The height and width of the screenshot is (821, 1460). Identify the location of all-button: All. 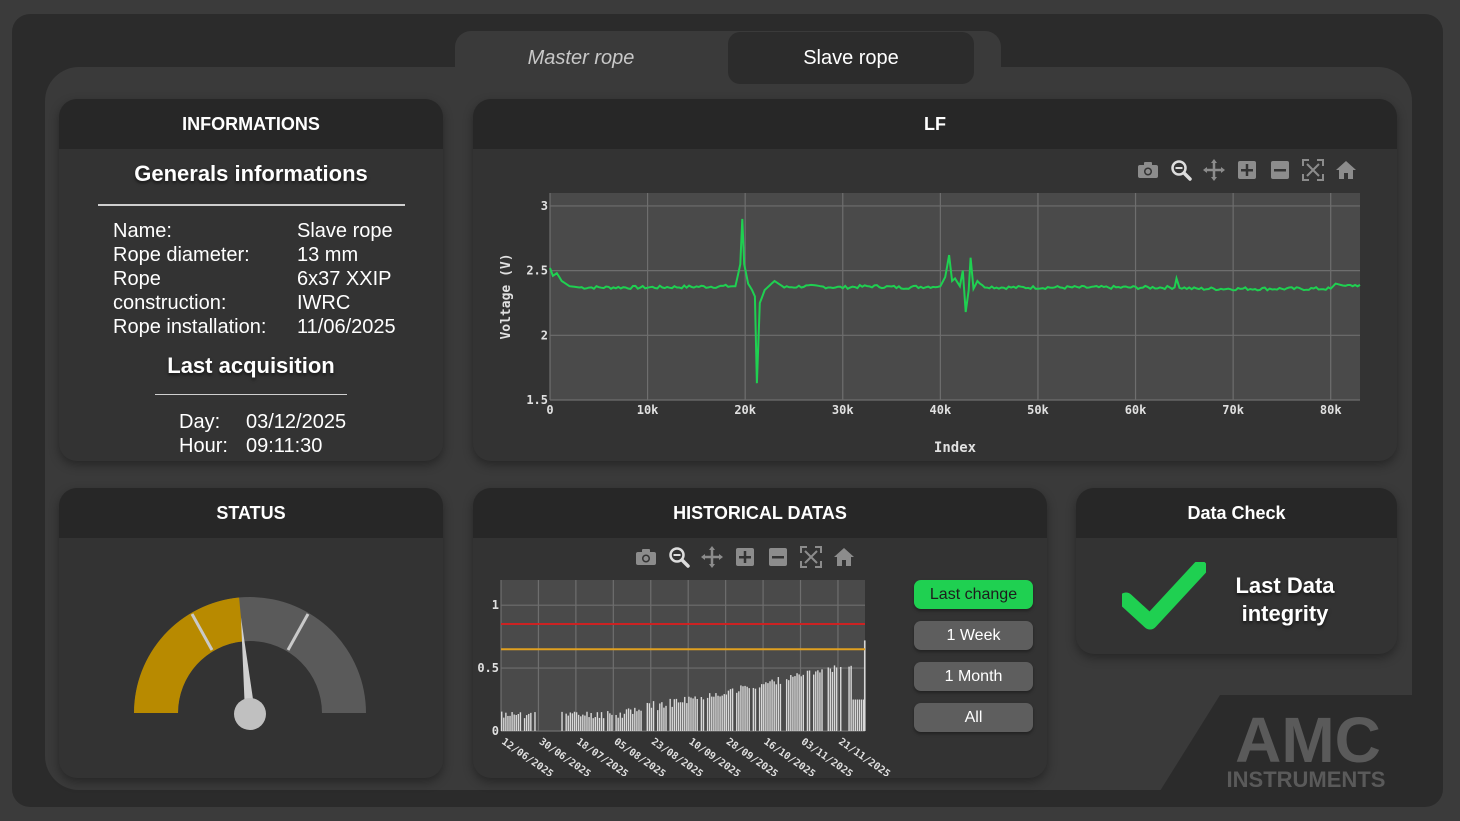
(973, 717).